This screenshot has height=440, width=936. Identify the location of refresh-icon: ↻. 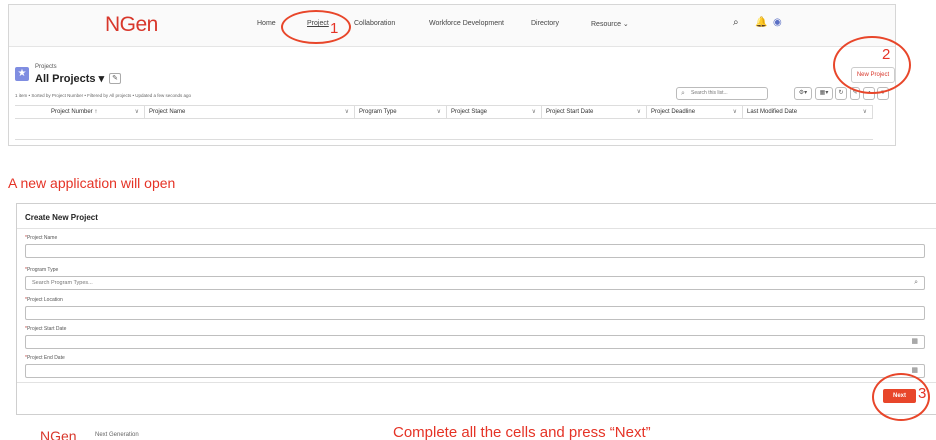
(841, 93).